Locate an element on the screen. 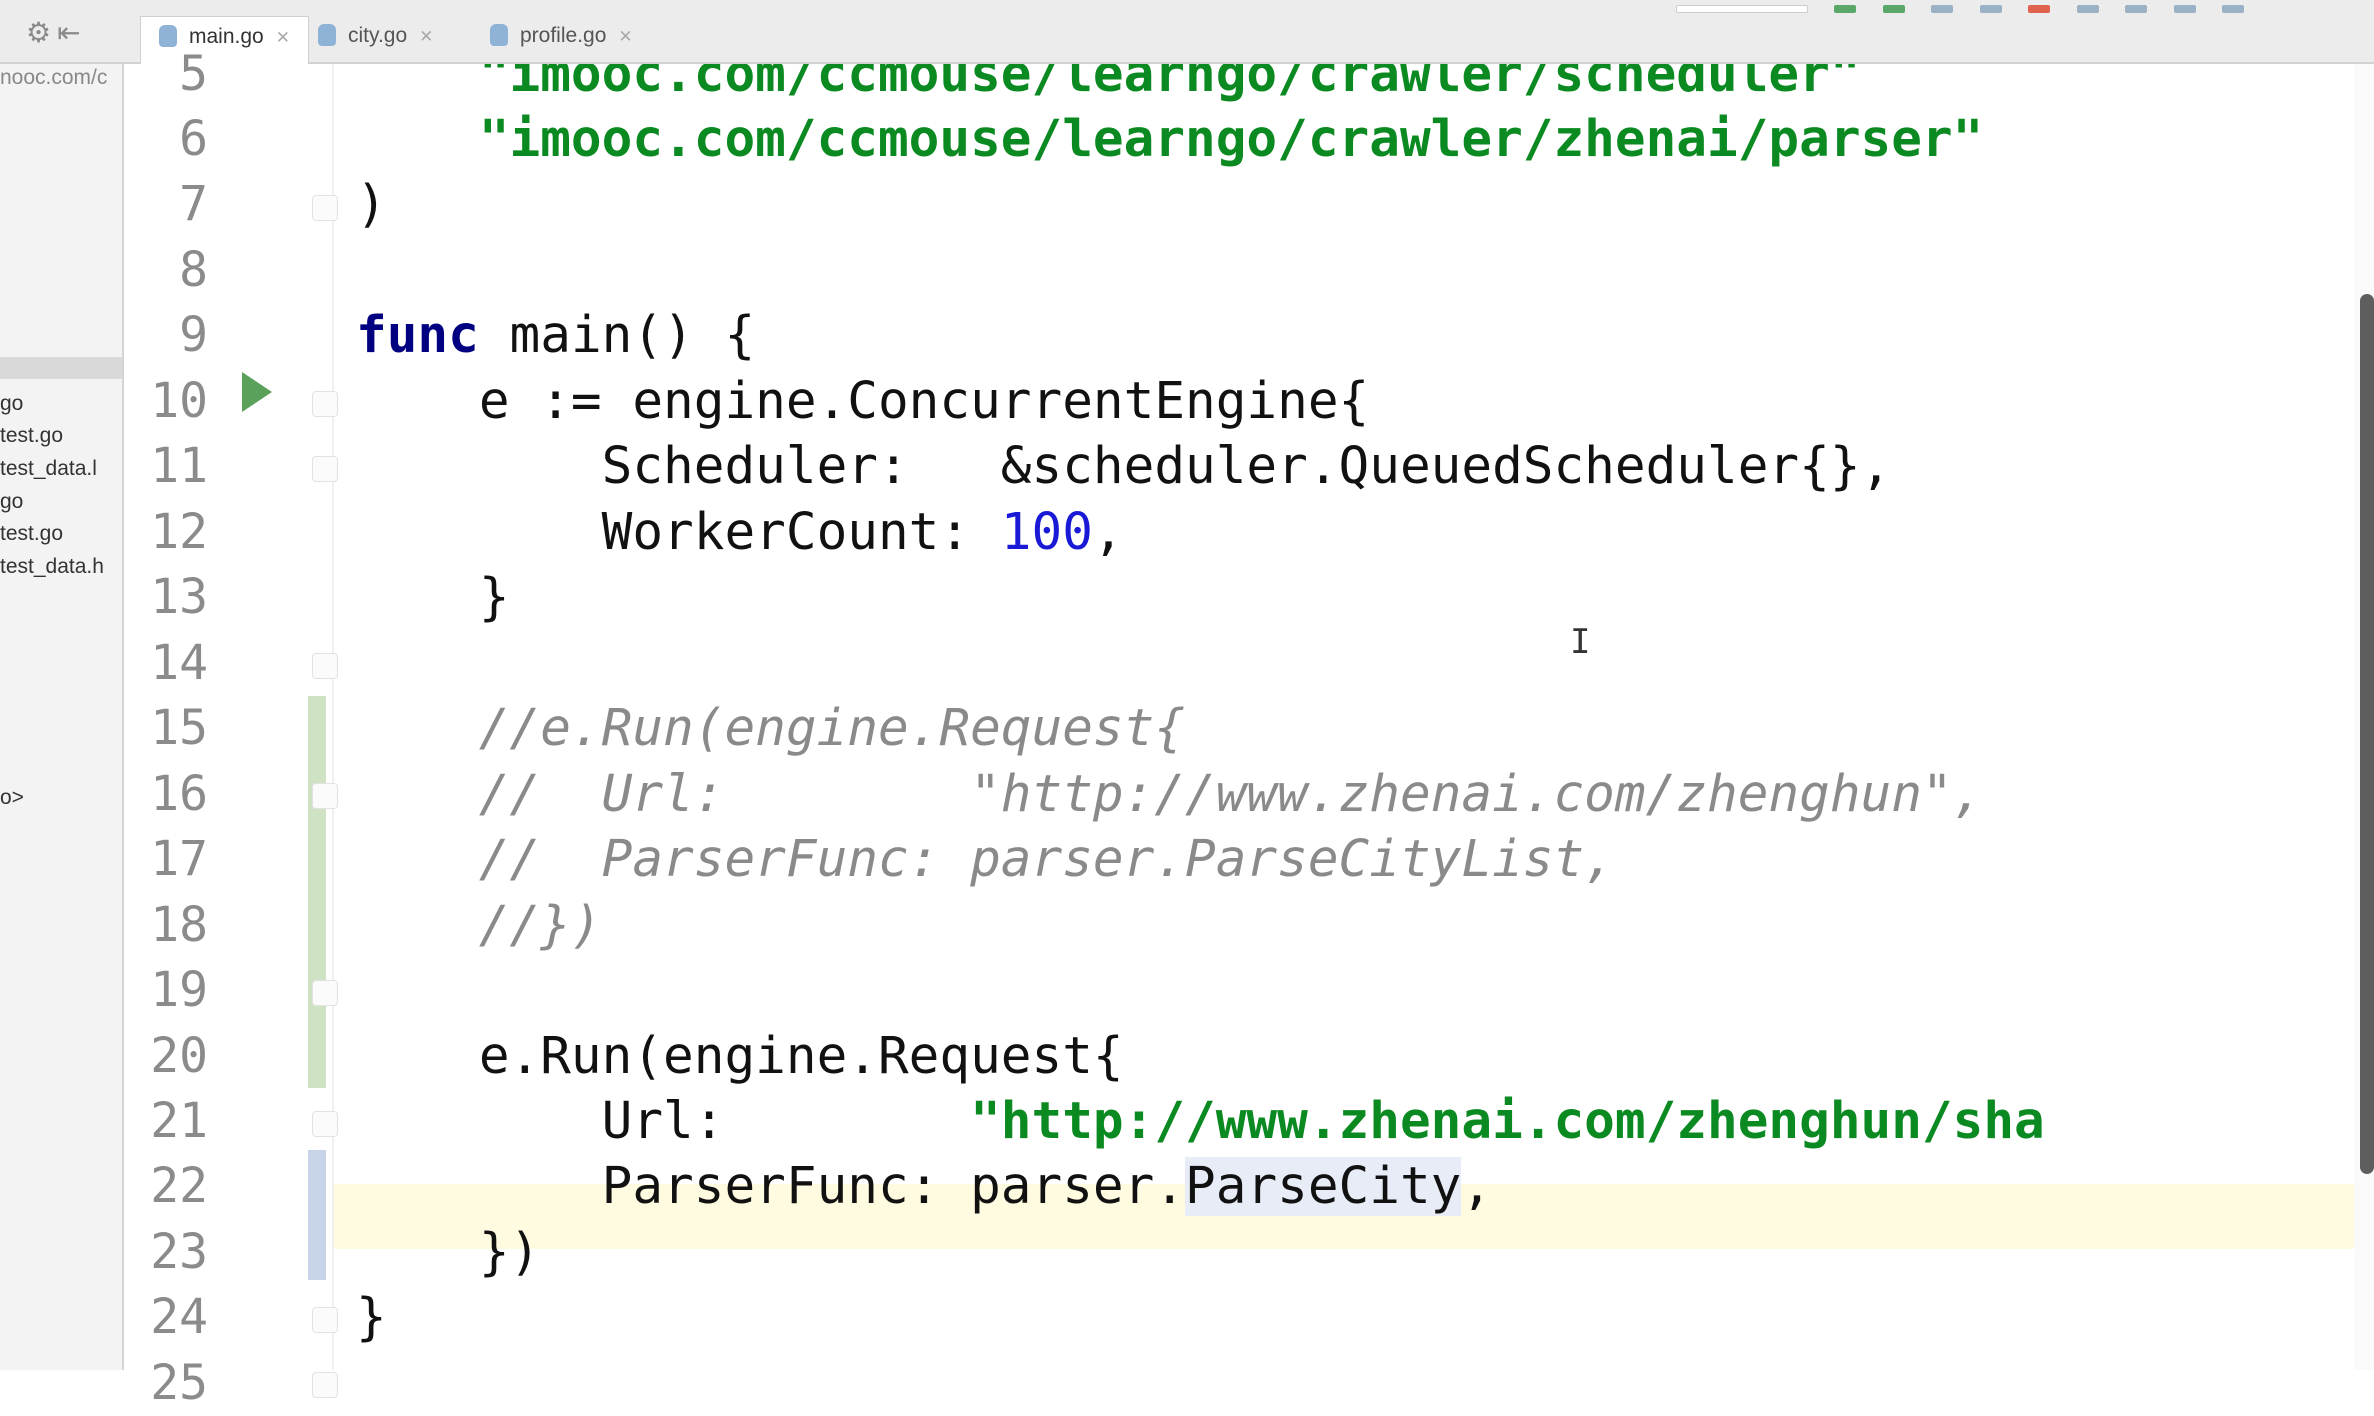 This screenshot has width=2374, height=1416. run-gutter-icon is located at coordinates (257, 392).